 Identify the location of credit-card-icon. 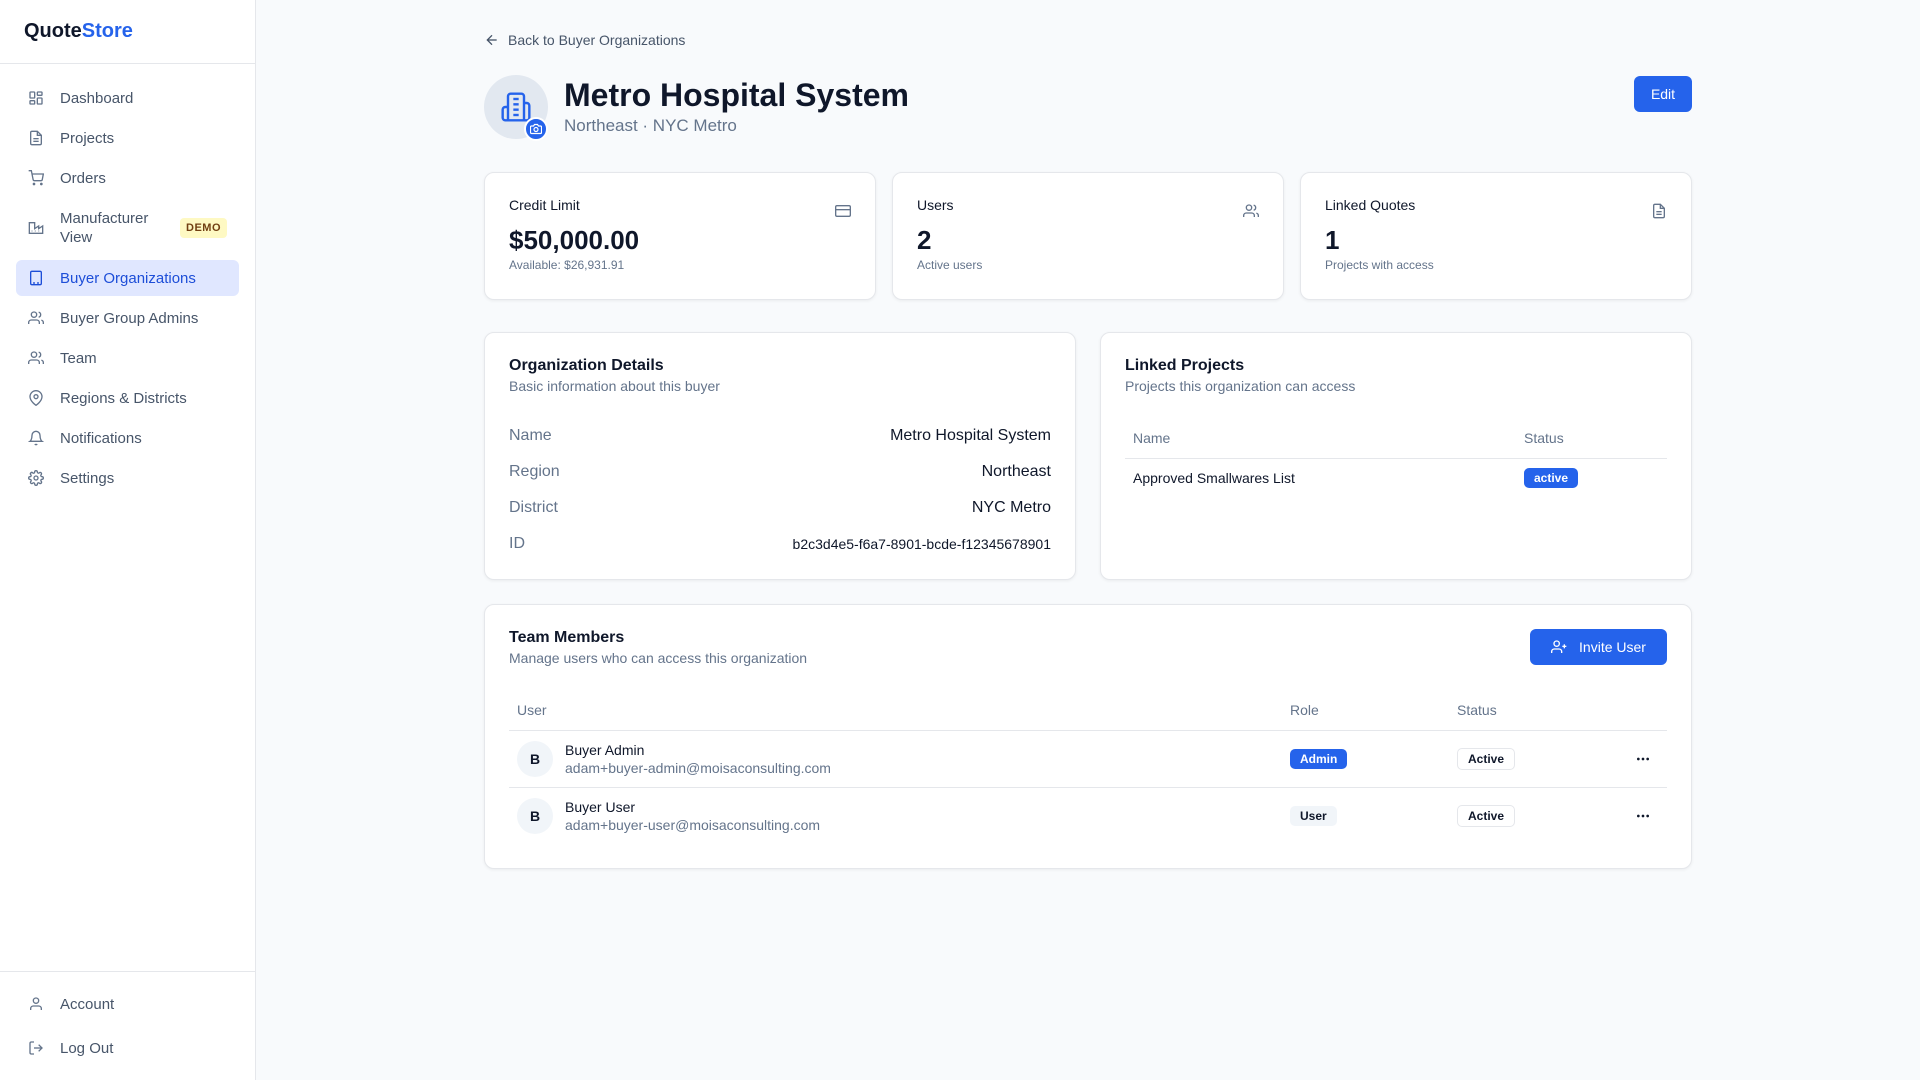
(843, 211).